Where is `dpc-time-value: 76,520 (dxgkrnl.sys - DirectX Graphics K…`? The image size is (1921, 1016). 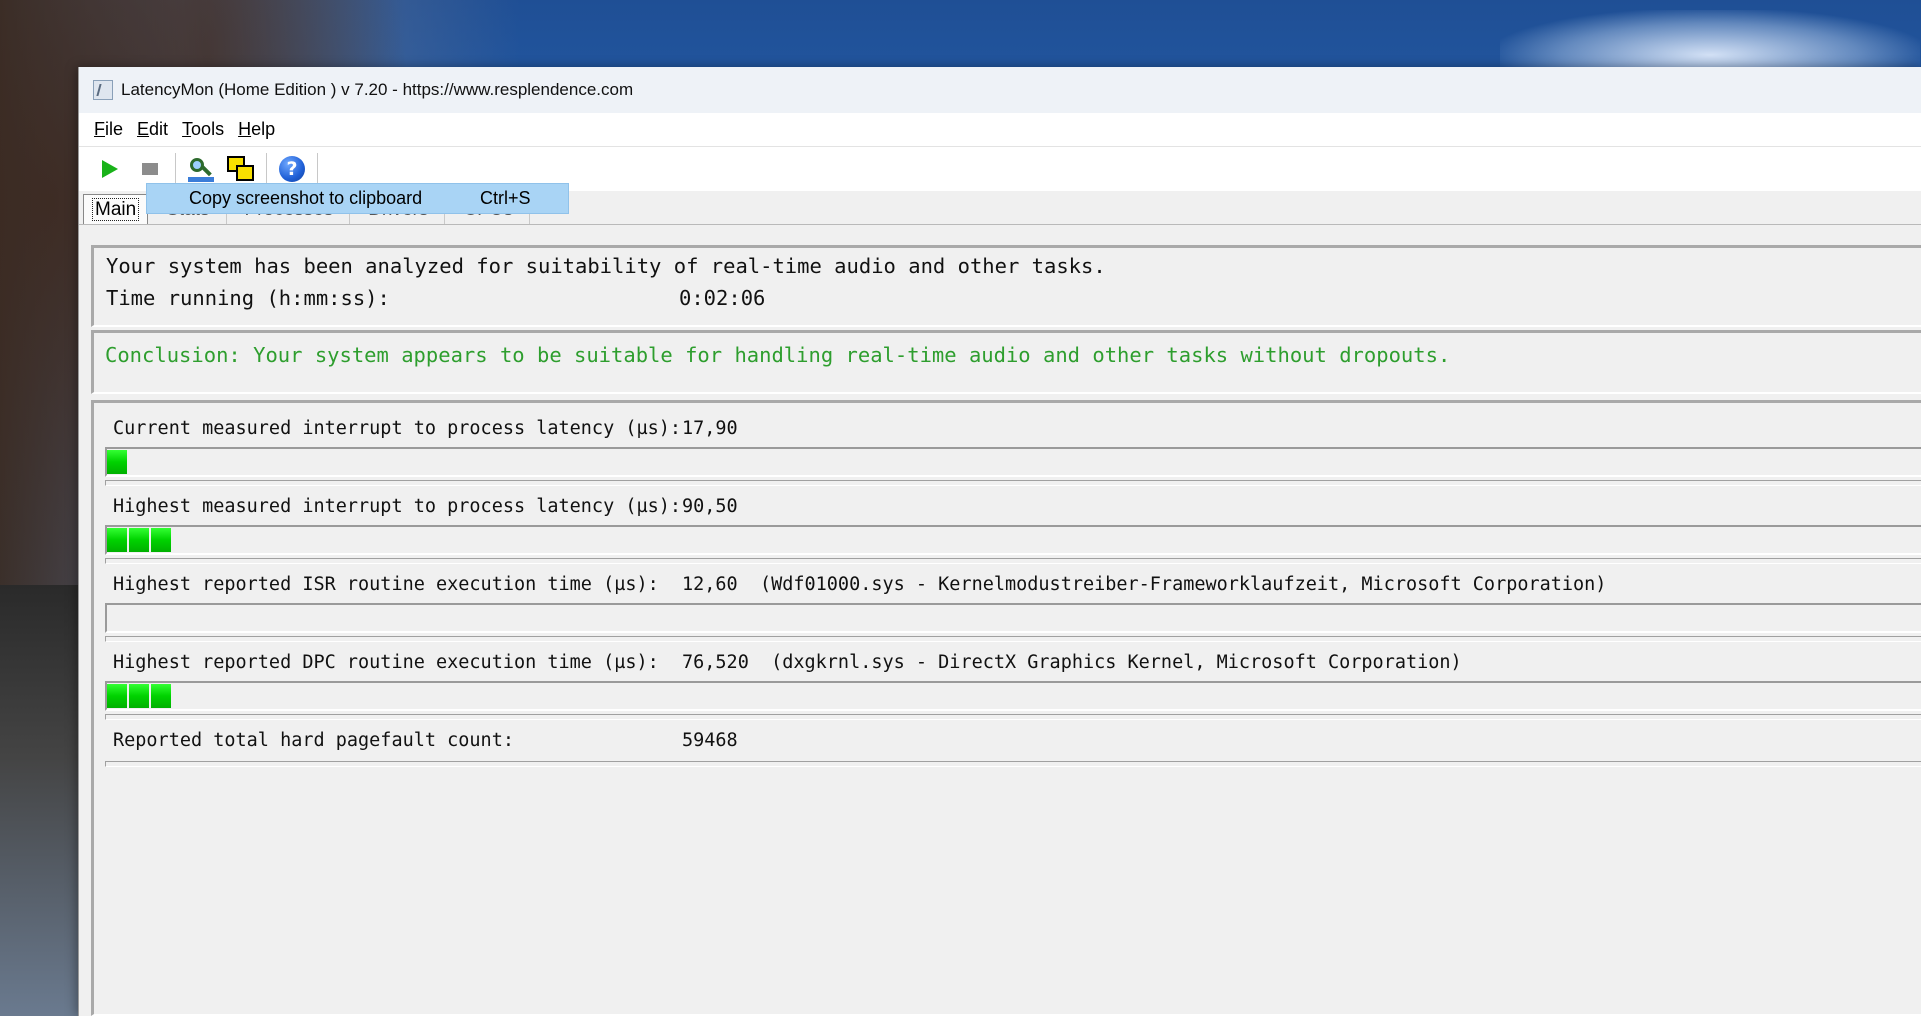
dpc-time-value: 76,520 (dxgkrnl.sys - DirectX Graphics K… is located at coordinates (1072, 662).